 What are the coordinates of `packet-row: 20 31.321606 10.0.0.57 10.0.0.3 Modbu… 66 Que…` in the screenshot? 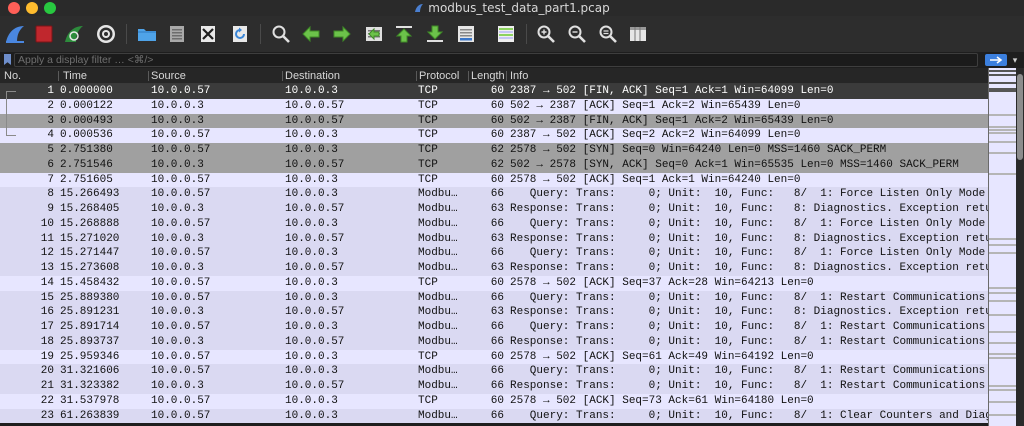 It's located at (494, 371).